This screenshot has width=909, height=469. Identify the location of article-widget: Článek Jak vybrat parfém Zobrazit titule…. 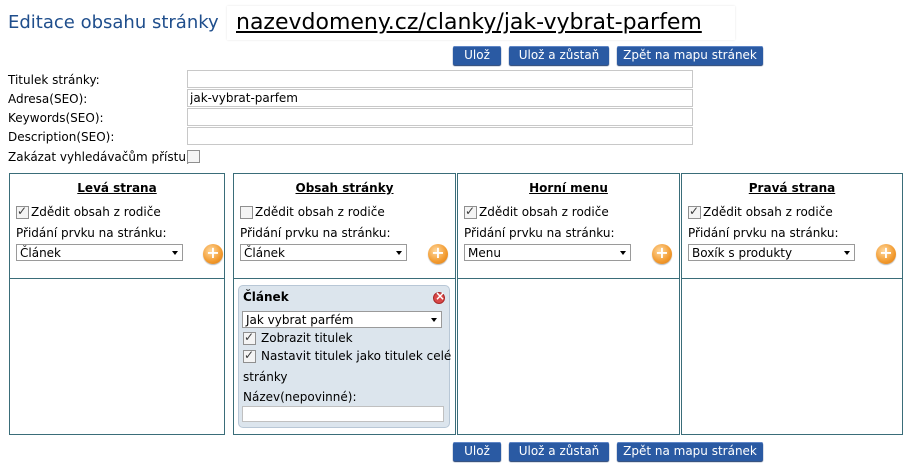
(345, 356).